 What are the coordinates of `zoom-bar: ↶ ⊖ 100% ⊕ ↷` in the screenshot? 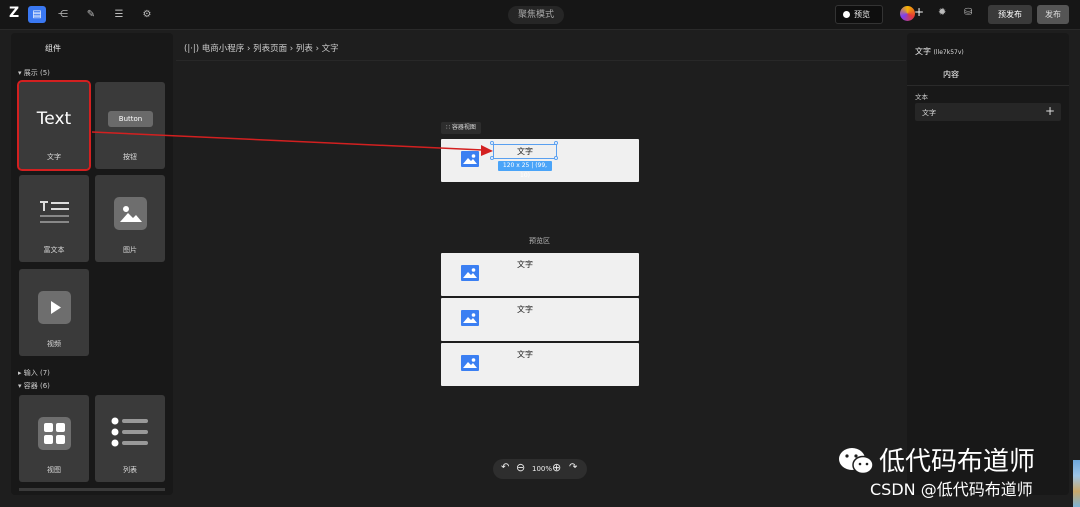 It's located at (540, 469).